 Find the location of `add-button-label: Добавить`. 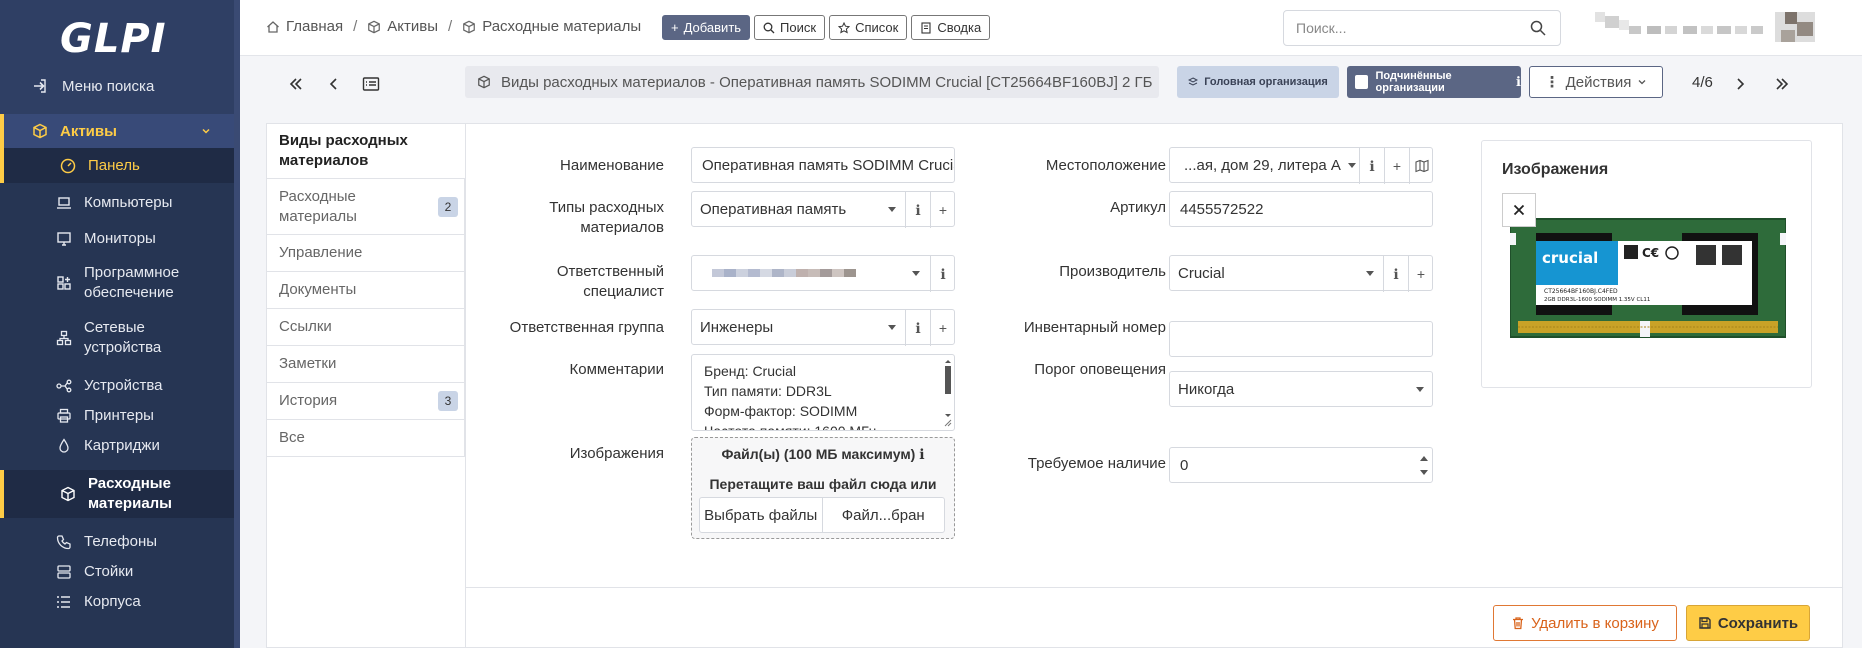

add-button-label: Добавить is located at coordinates (712, 27).